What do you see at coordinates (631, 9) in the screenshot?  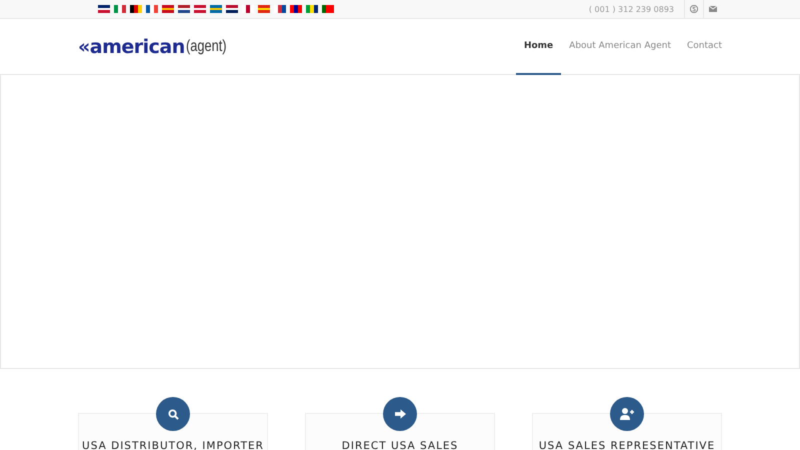 I see `phone-number: ( 001 ) 312 239 0893` at bounding box center [631, 9].